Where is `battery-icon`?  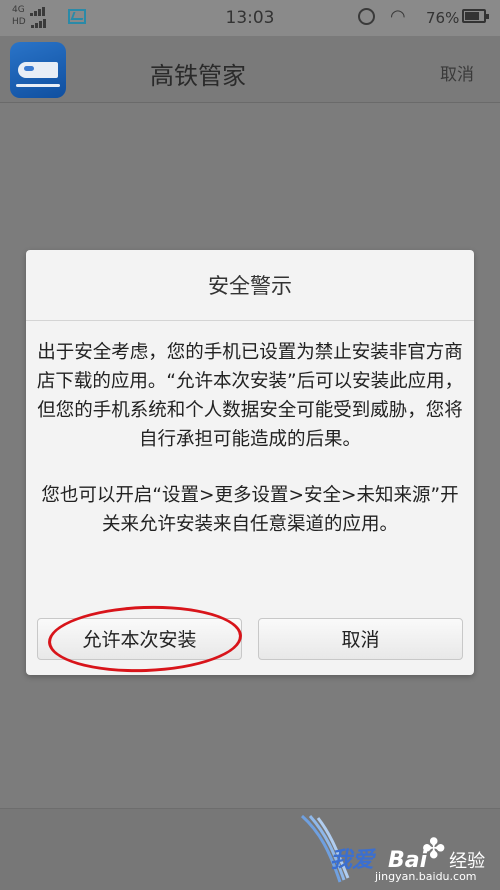 battery-icon is located at coordinates (475, 16).